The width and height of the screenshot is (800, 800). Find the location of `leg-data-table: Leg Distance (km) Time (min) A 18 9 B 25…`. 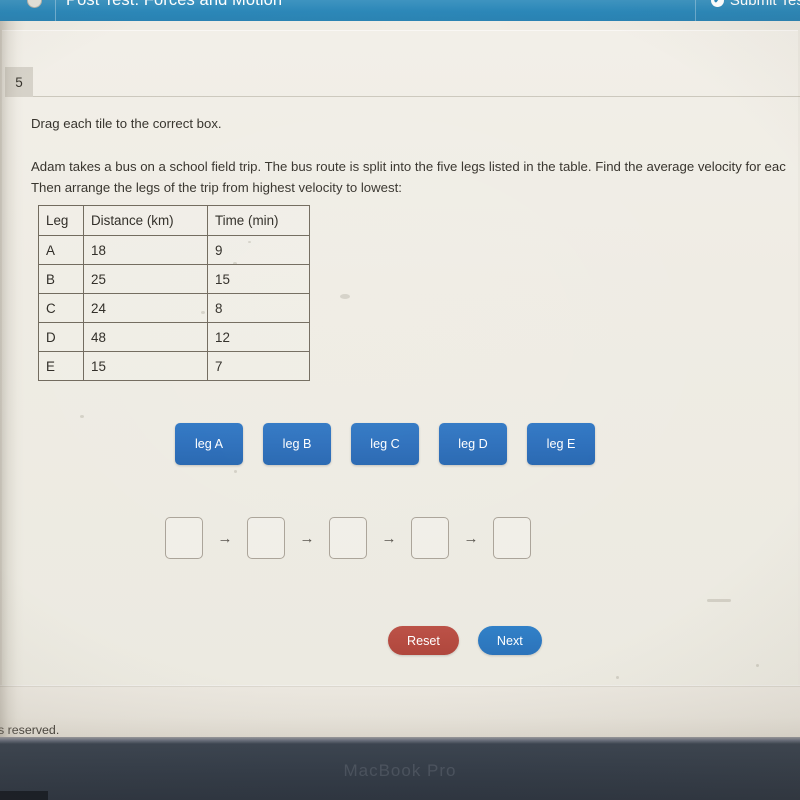

leg-data-table: Leg Distance (km) Time (min) A 18 9 B 25… is located at coordinates (174, 293).